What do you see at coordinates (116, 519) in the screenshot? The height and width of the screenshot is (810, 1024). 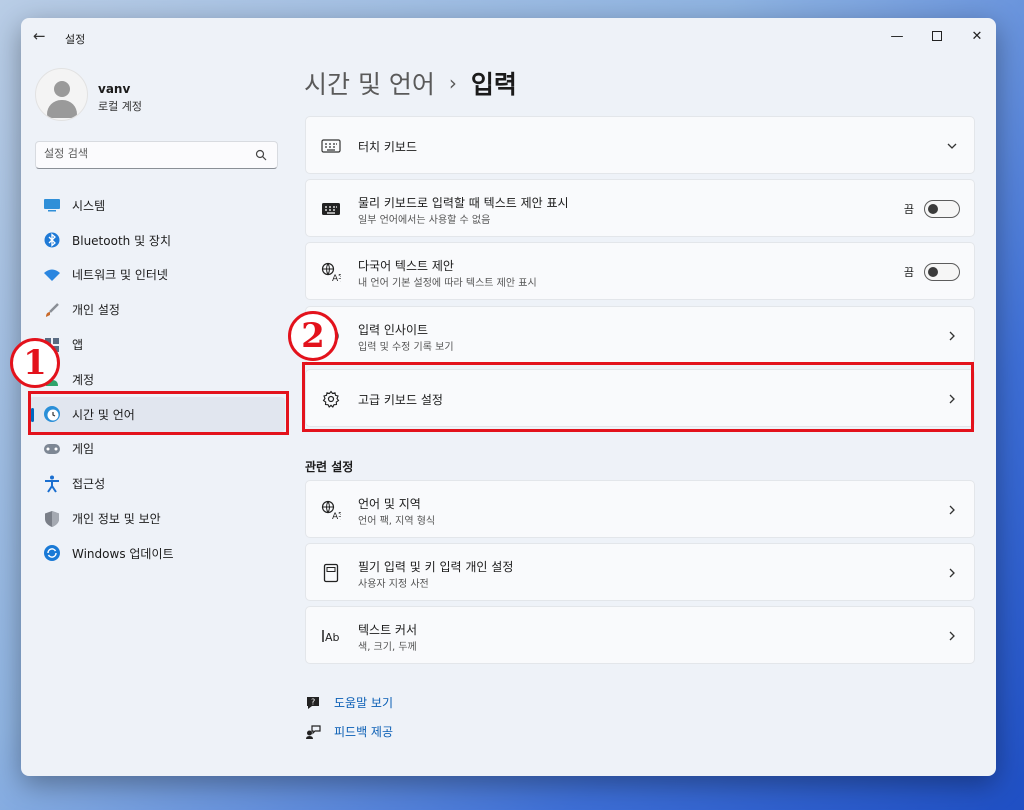 I see `sidebar-item-label: 개인 정보 및 보안` at bounding box center [116, 519].